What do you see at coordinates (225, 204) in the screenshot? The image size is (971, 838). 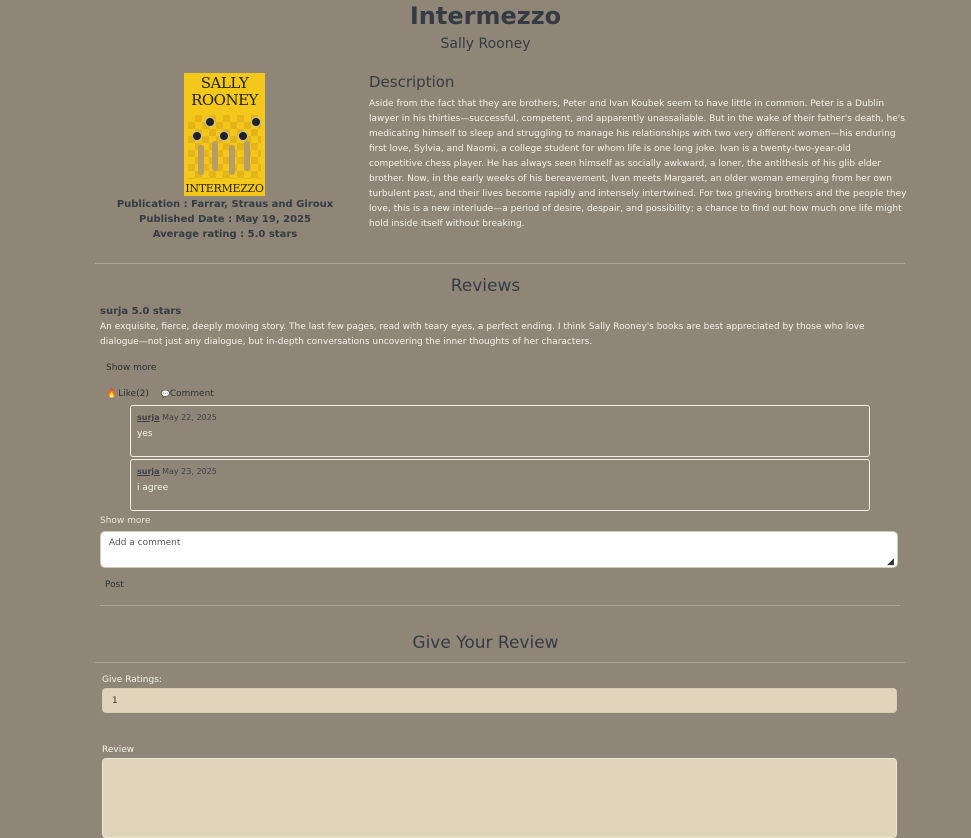 I see `publication-info: Publication : Farrar, Straus and Giroux` at bounding box center [225, 204].